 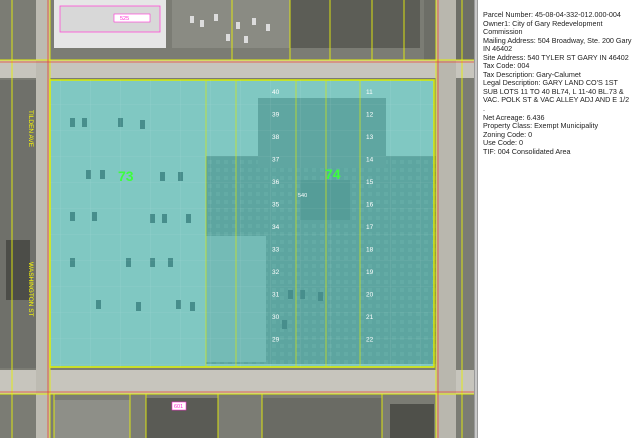 I want to click on lot-number: 35, so click(x=276, y=205).